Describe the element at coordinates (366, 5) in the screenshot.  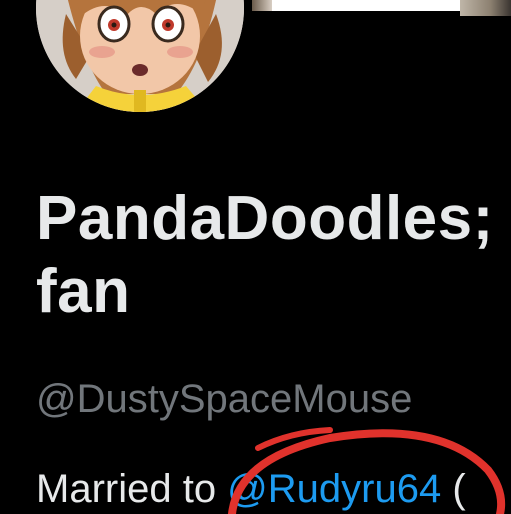
I see `banner-white-area` at that location.